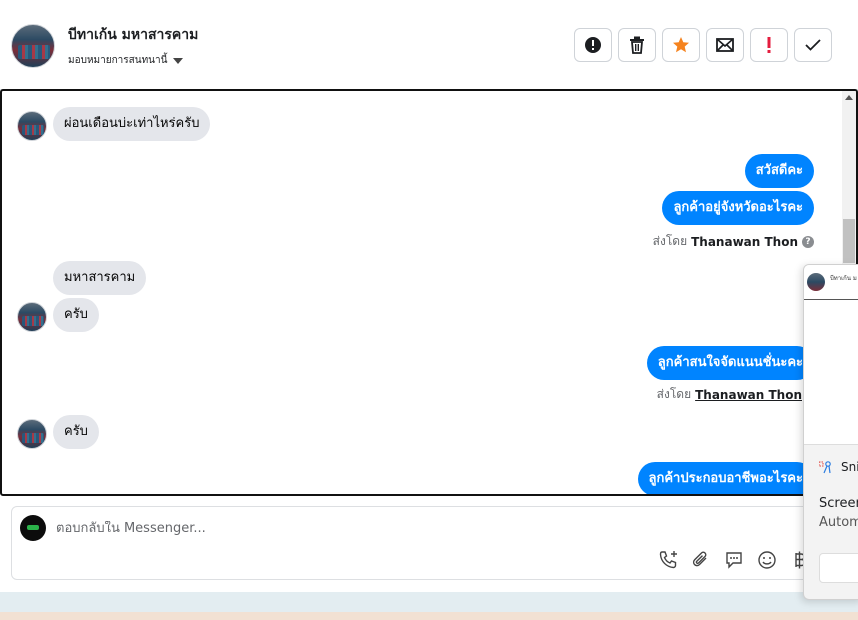 The width and height of the screenshot is (858, 620). Describe the element at coordinates (725, 478) in the screenshot. I see `outgoing-message: ลูกค้าประกอบอาชีพอะไรคะ` at that location.